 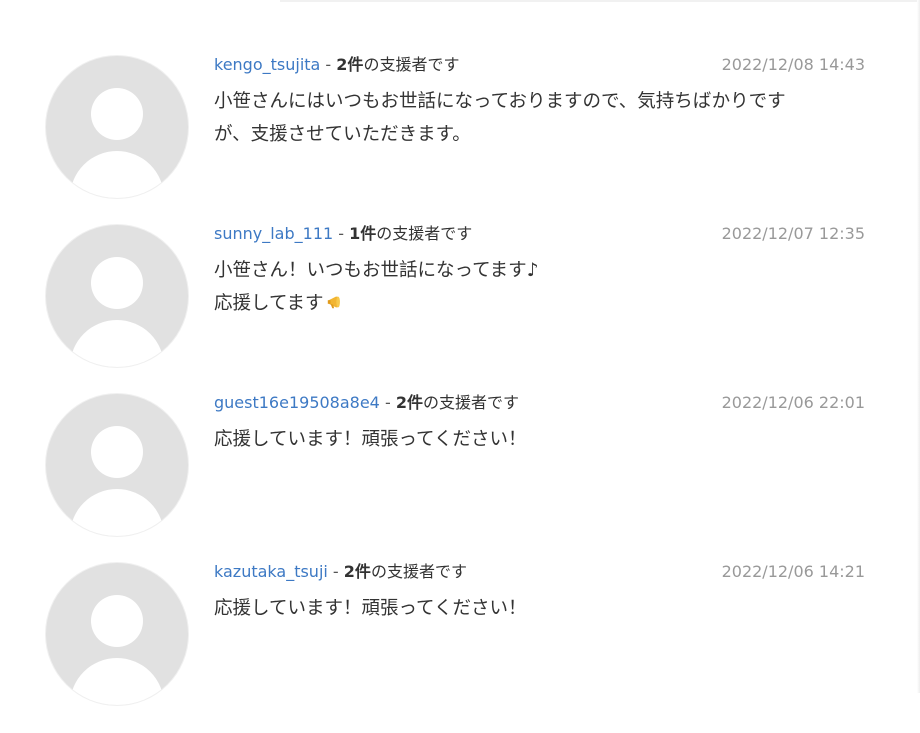 I want to click on comment-meta: kazutaka_tsuji - 2件の支援者です, so click(x=340, y=572).